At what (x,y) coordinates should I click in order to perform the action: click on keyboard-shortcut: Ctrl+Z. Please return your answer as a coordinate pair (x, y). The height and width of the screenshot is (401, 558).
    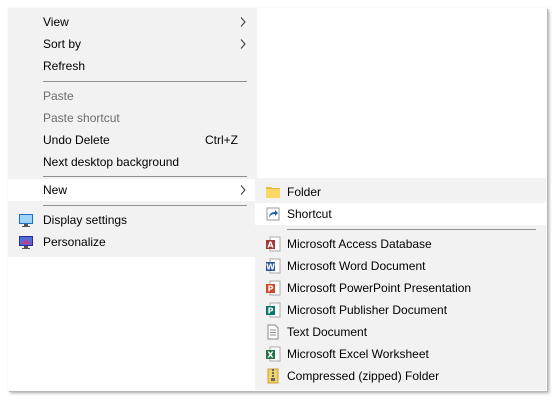
    Looking at the image, I should click on (221, 140).